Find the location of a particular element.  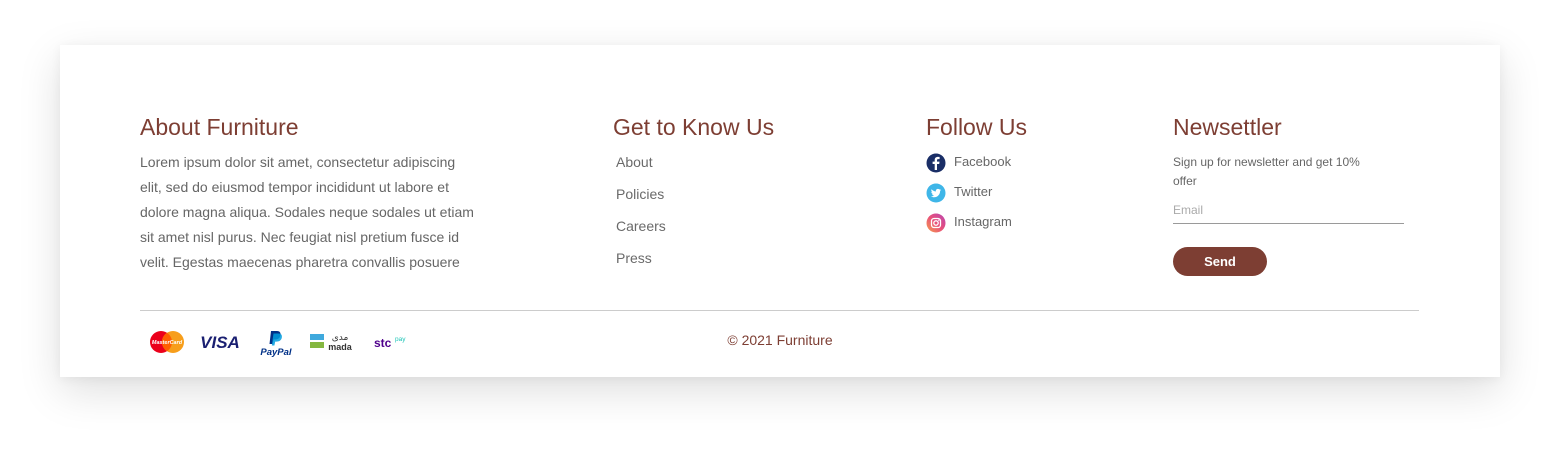

newsletter-text: Sign up for newsletter and get 10% offer is located at coordinates (1266, 171).